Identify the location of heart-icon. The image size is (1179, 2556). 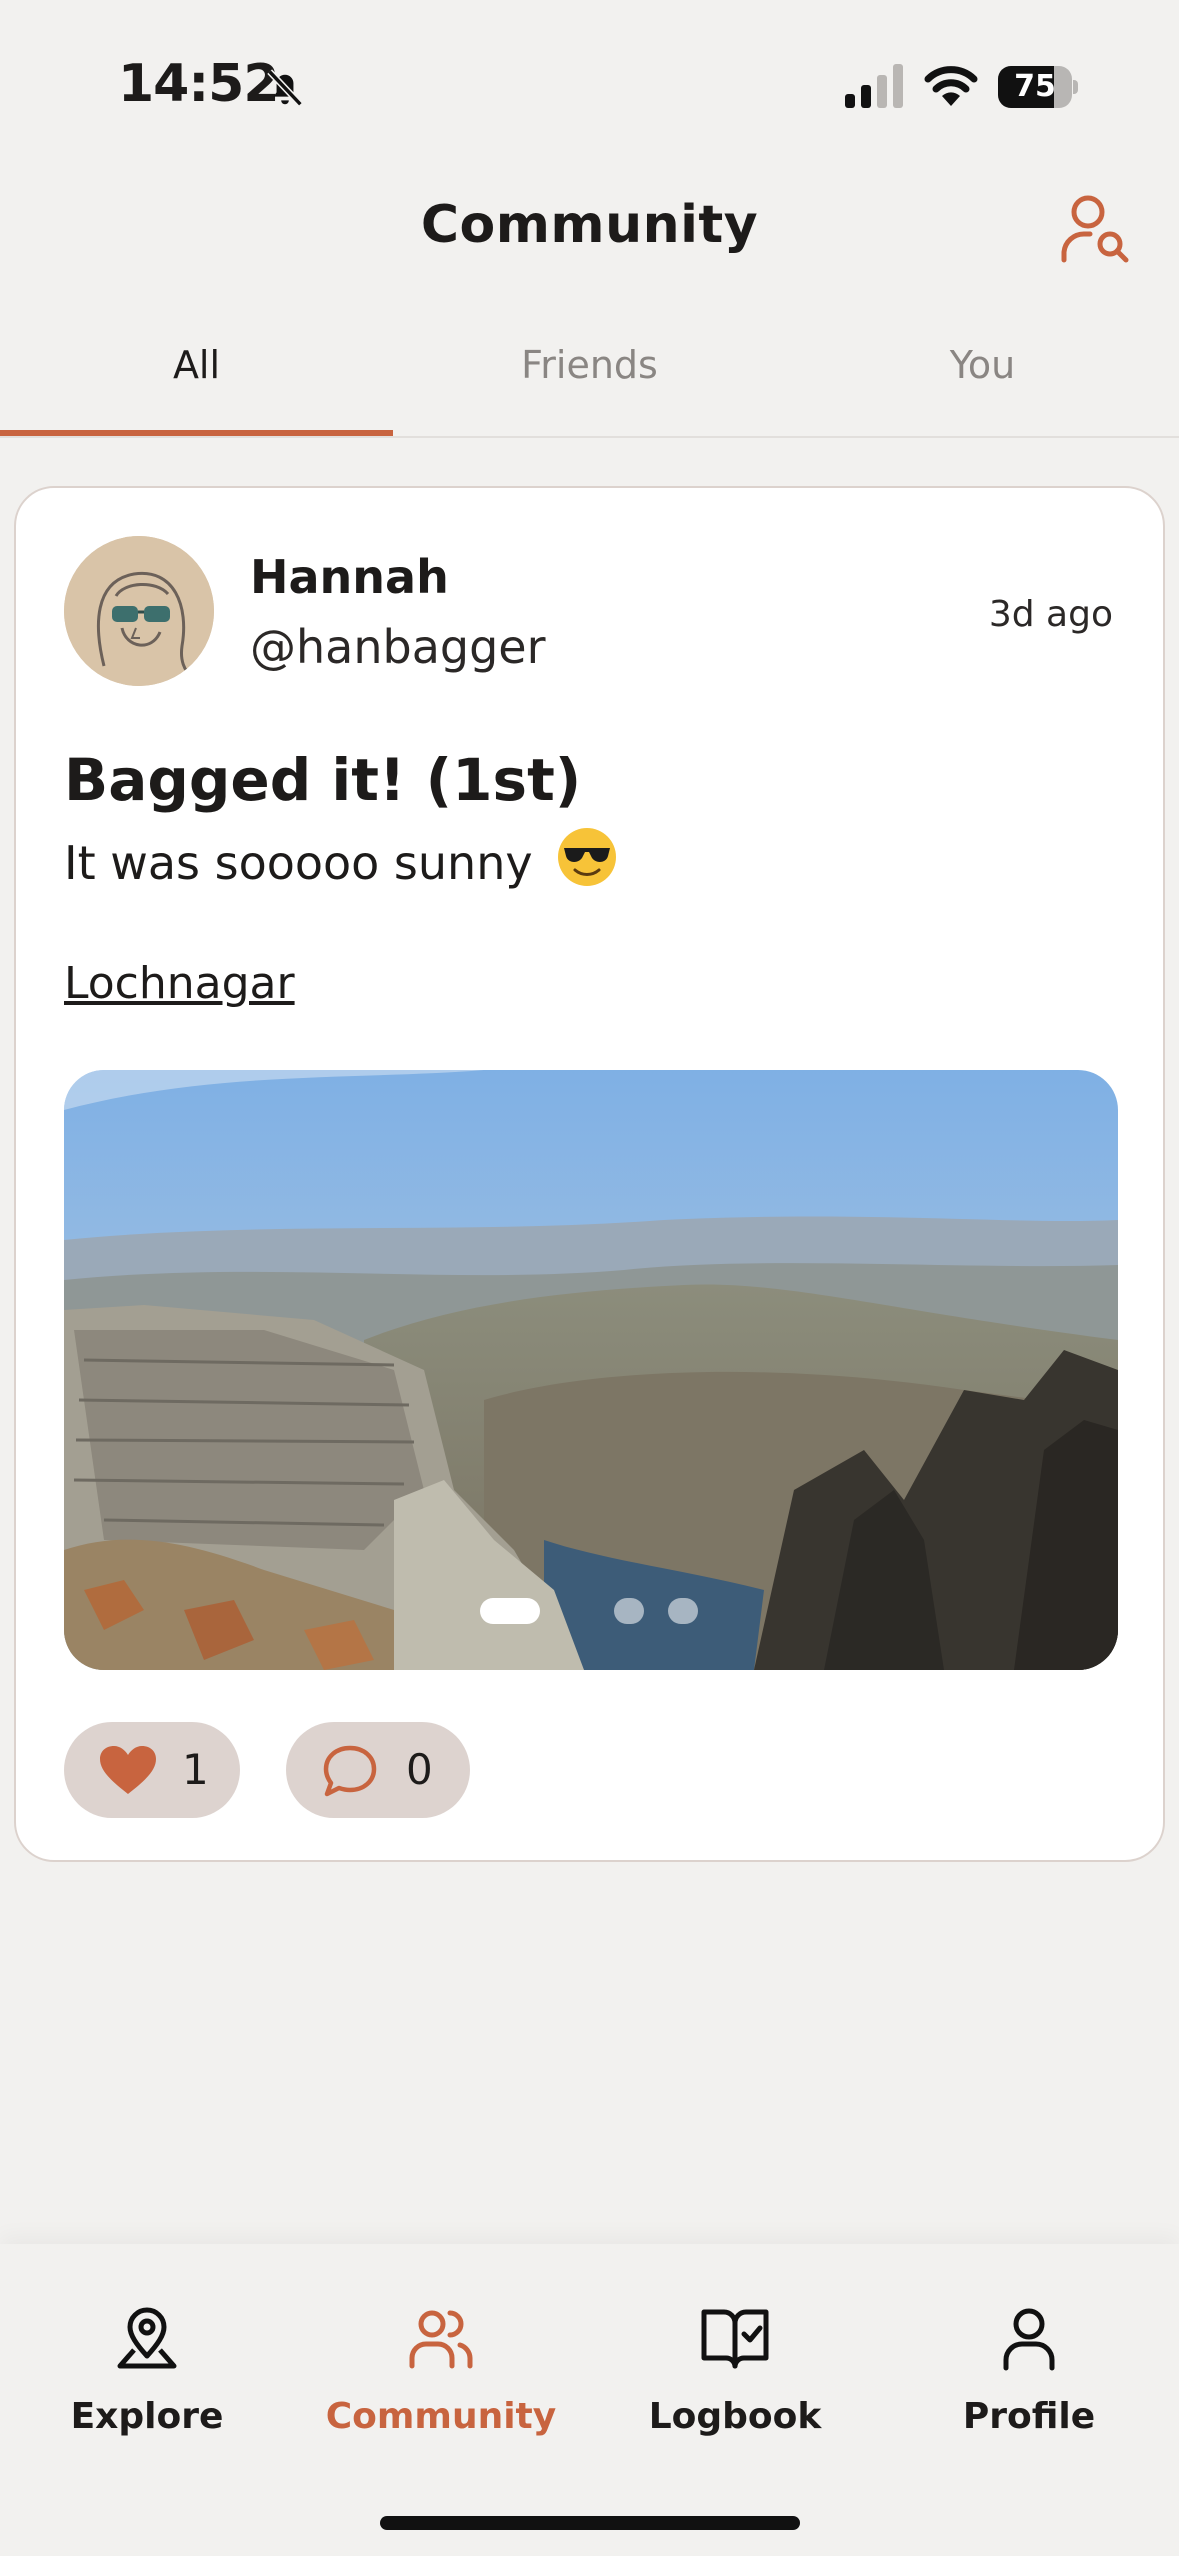
(128, 1770).